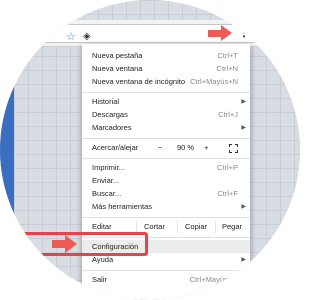 Image resolution: width=320 pixels, height=300 pixels. I want to click on menu-item-new-tab: Nueva pestaña Ctrl+T, so click(166, 56).